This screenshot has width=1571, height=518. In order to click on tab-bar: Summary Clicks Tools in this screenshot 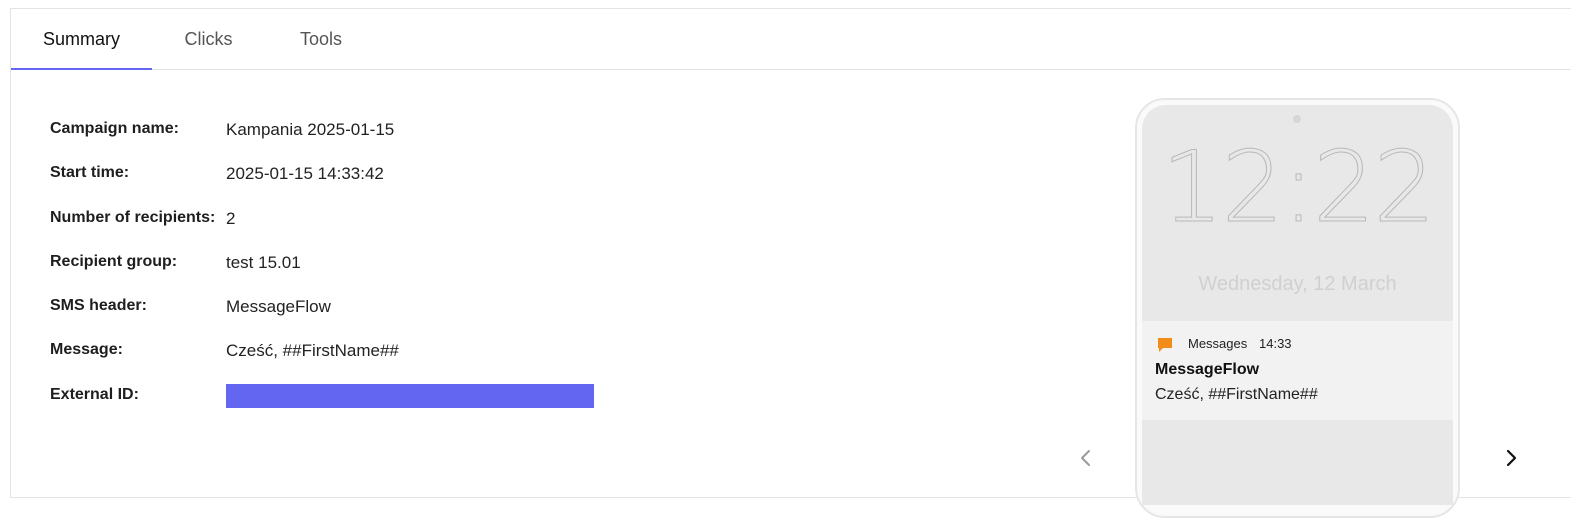, I will do `click(791, 39)`.